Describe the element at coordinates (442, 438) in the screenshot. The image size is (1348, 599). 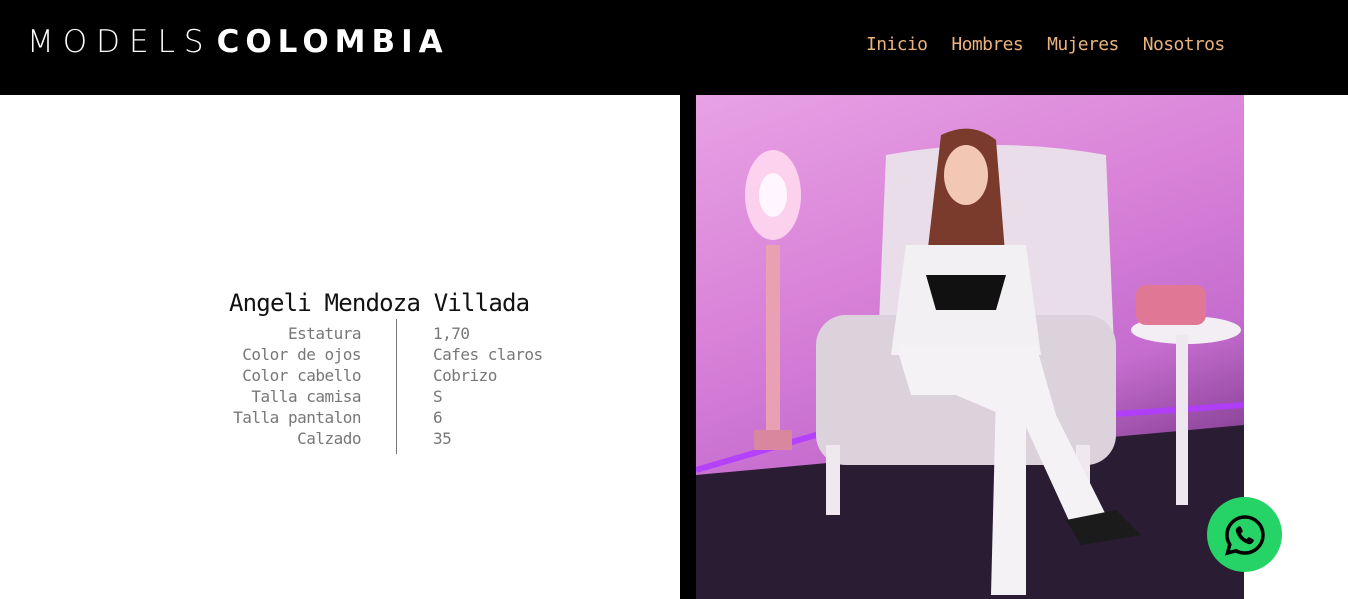
I see `spec-value: 35` at that location.